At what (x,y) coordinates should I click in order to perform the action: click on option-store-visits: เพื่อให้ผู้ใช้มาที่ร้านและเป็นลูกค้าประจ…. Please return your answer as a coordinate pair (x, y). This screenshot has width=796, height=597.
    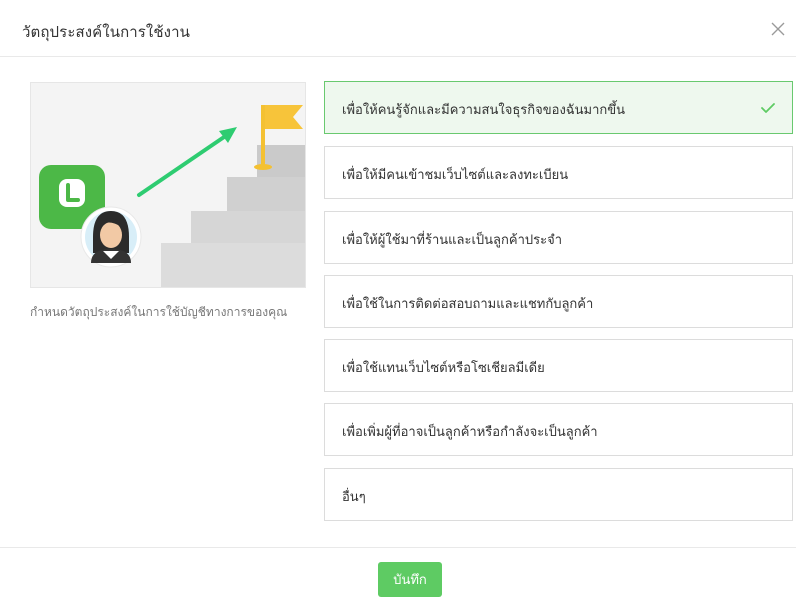
    Looking at the image, I should click on (558, 237).